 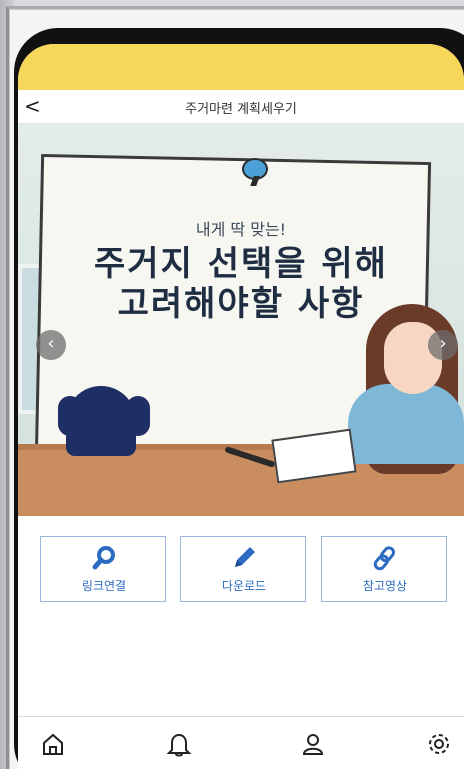 I want to click on dog-illustration, so click(x=101, y=421).